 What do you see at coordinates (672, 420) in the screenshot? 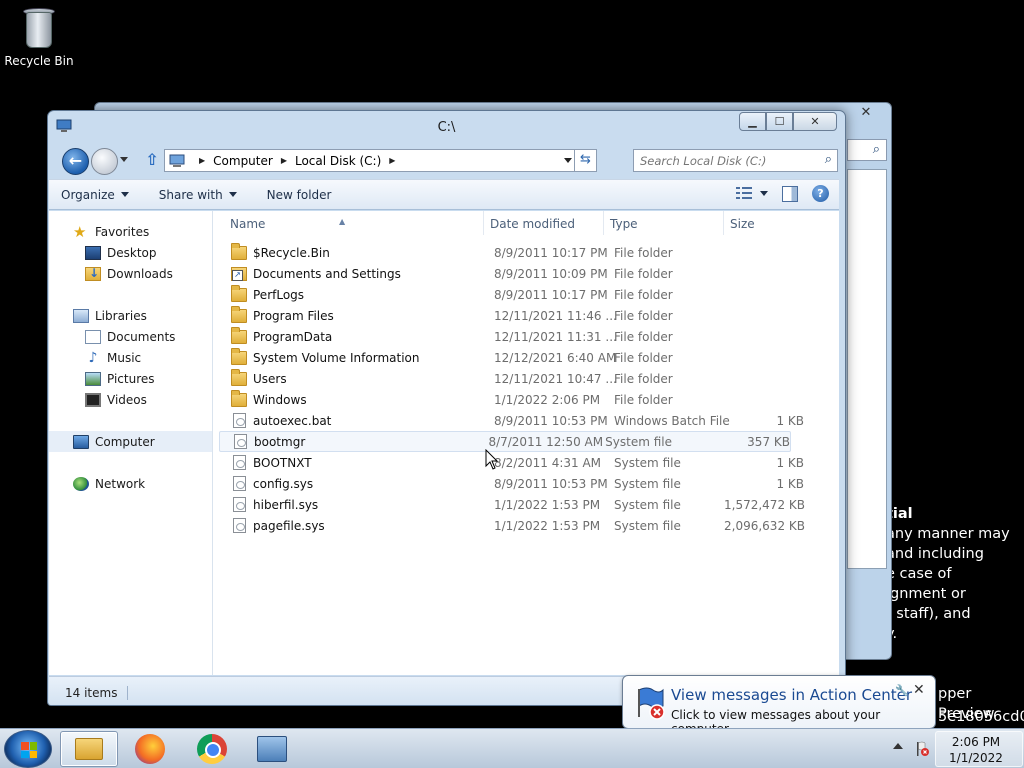
I see `file-type: Windows Batch File` at bounding box center [672, 420].